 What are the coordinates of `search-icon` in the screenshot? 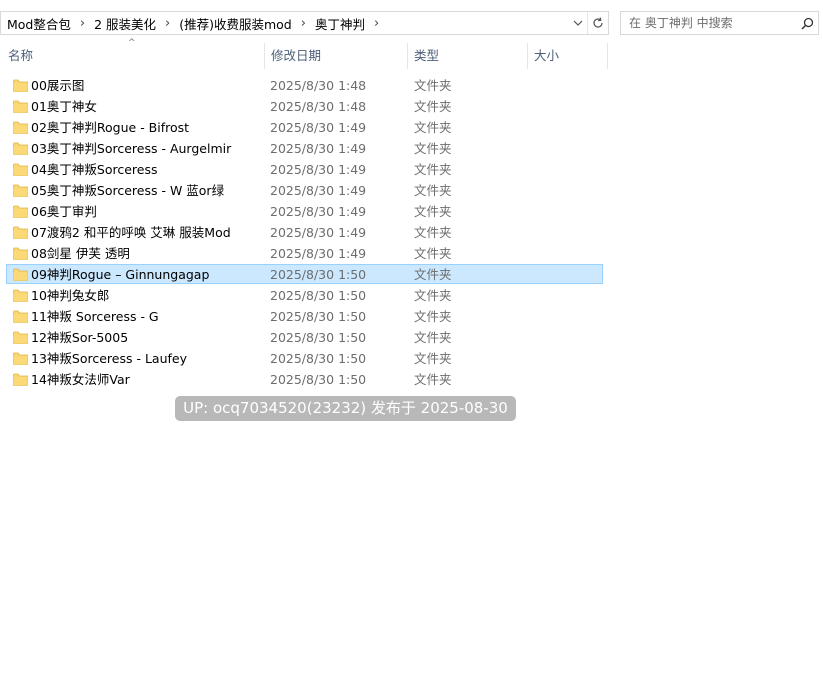 It's located at (807, 23).